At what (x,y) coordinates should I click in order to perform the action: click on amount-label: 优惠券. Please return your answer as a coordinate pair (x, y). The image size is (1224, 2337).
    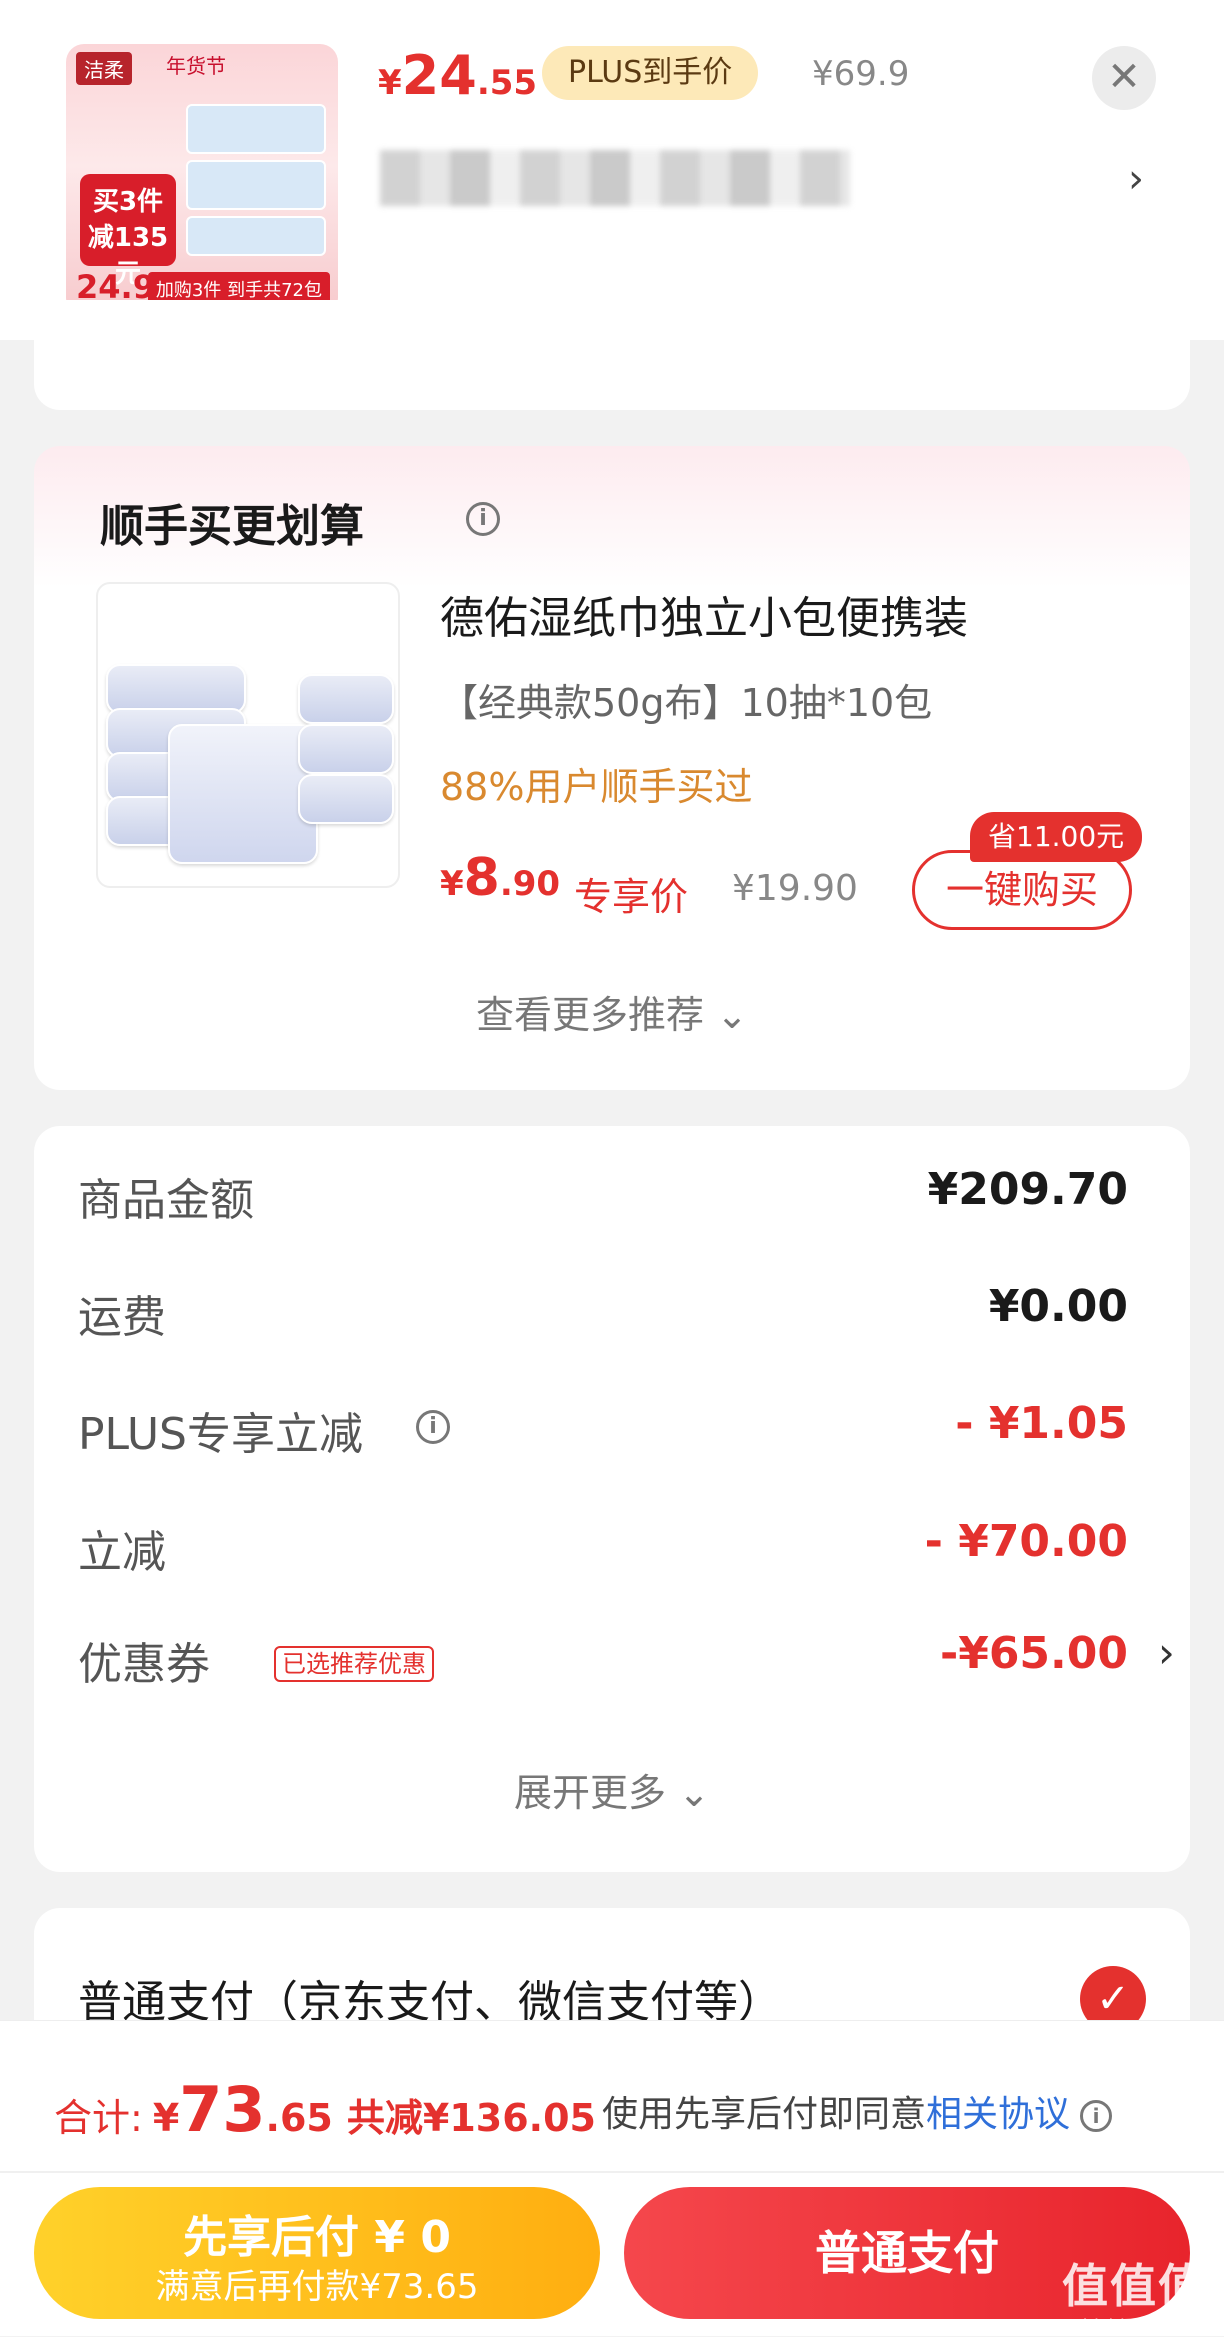
    Looking at the image, I should click on (144, 1664).